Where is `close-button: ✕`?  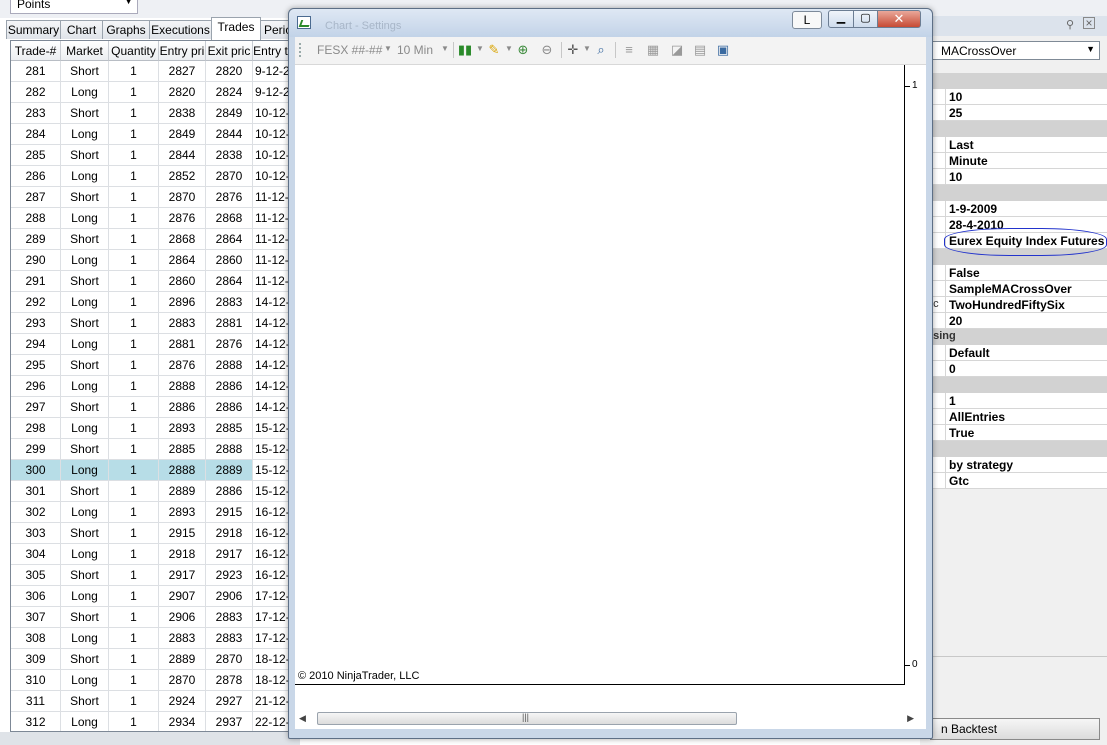
close-button: ✕ is located at coordinates (899, 19).